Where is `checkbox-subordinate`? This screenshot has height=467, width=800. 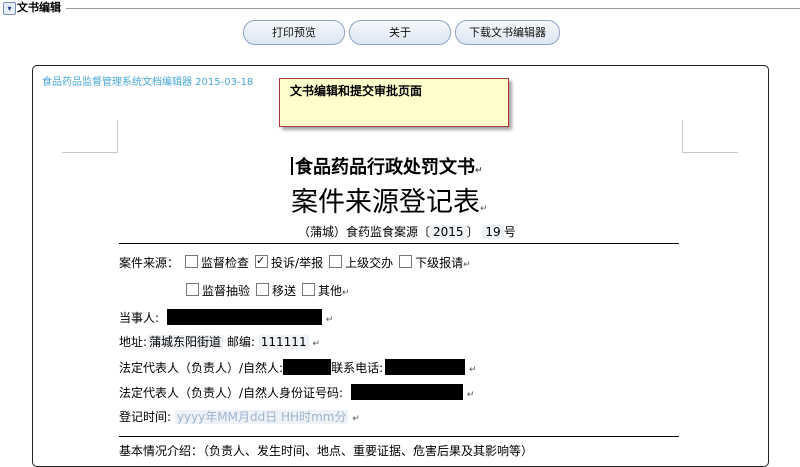 checkbox-subordinate is located at coordinates (406, 261).